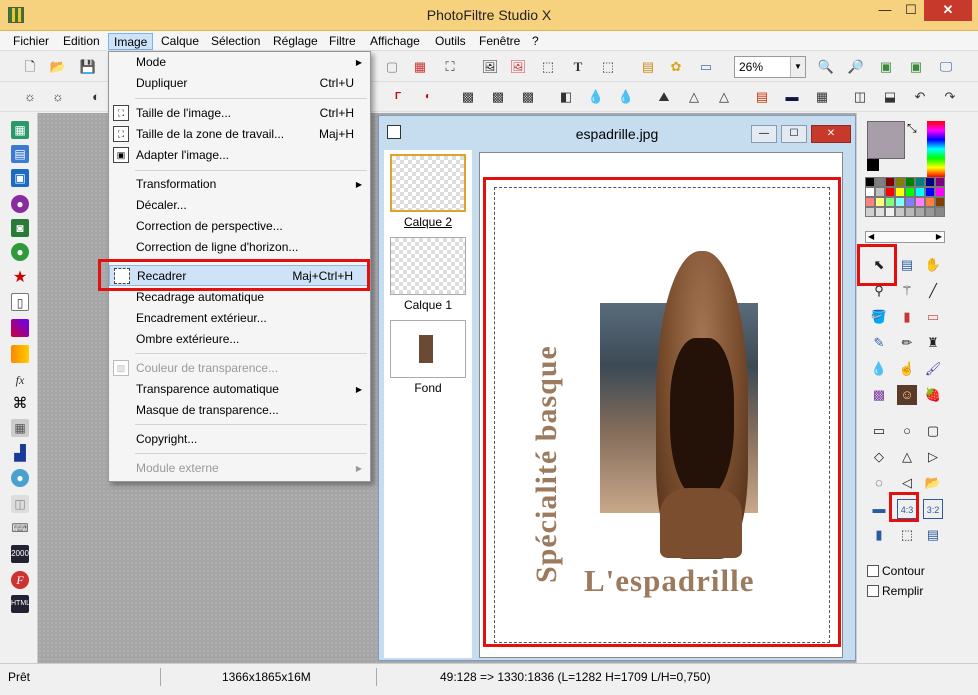  I want to click on globe-icon: ●, so click(20, 252).